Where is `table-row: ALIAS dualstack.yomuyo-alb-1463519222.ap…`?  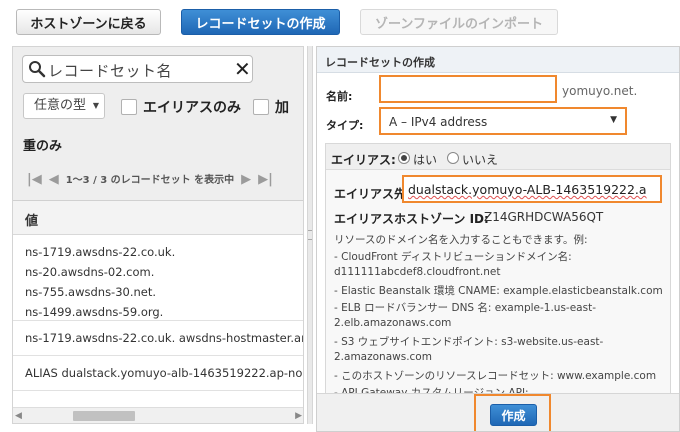 table-row: ALIAS dualstack.yomuyo-alb-1463519222.ap… is located at coordinates (158, 373).